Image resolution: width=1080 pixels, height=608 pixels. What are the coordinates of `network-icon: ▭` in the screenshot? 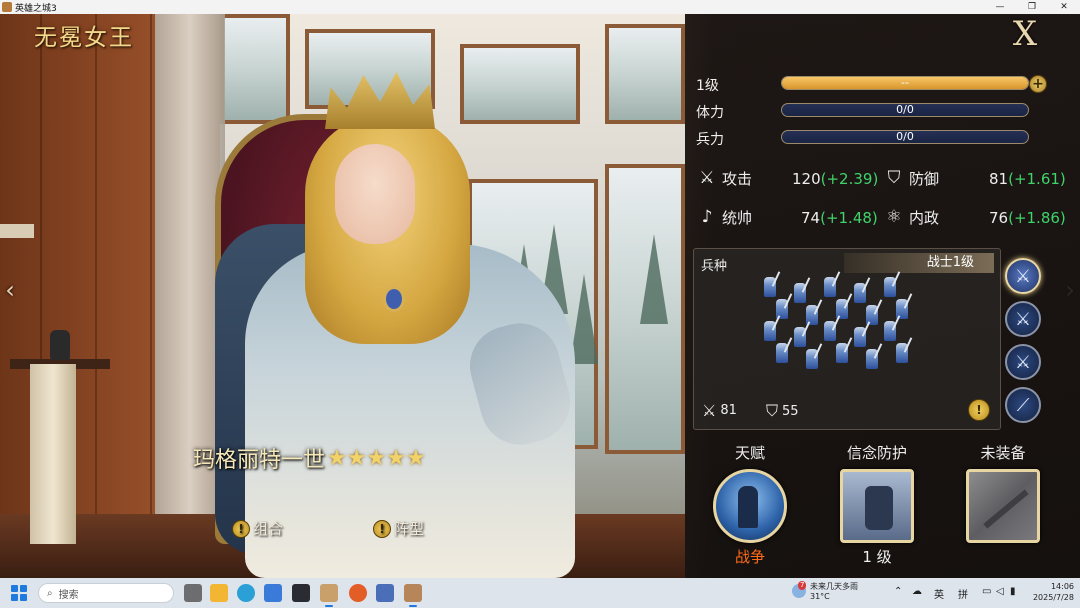 It's located at (986, 591).